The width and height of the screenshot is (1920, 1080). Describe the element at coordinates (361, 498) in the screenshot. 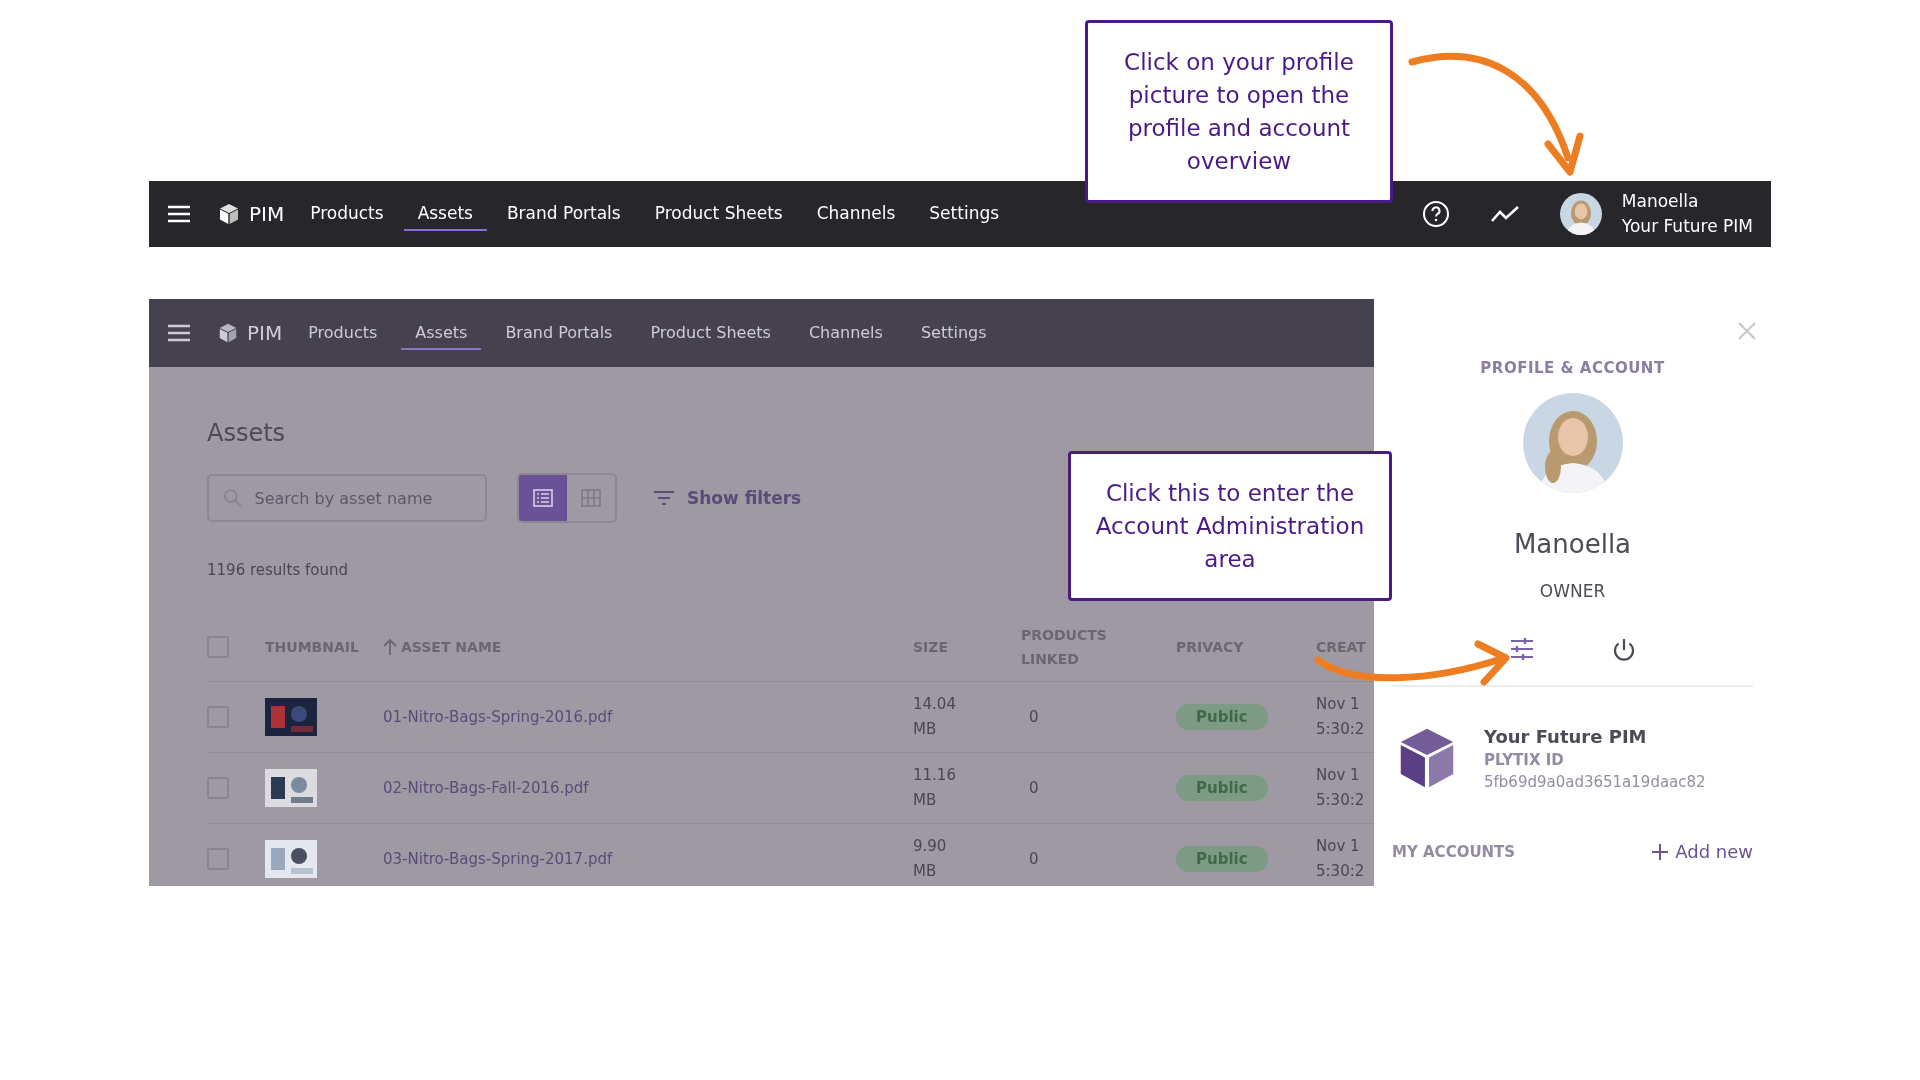

I see `search-field: Search by asset name` at that location.